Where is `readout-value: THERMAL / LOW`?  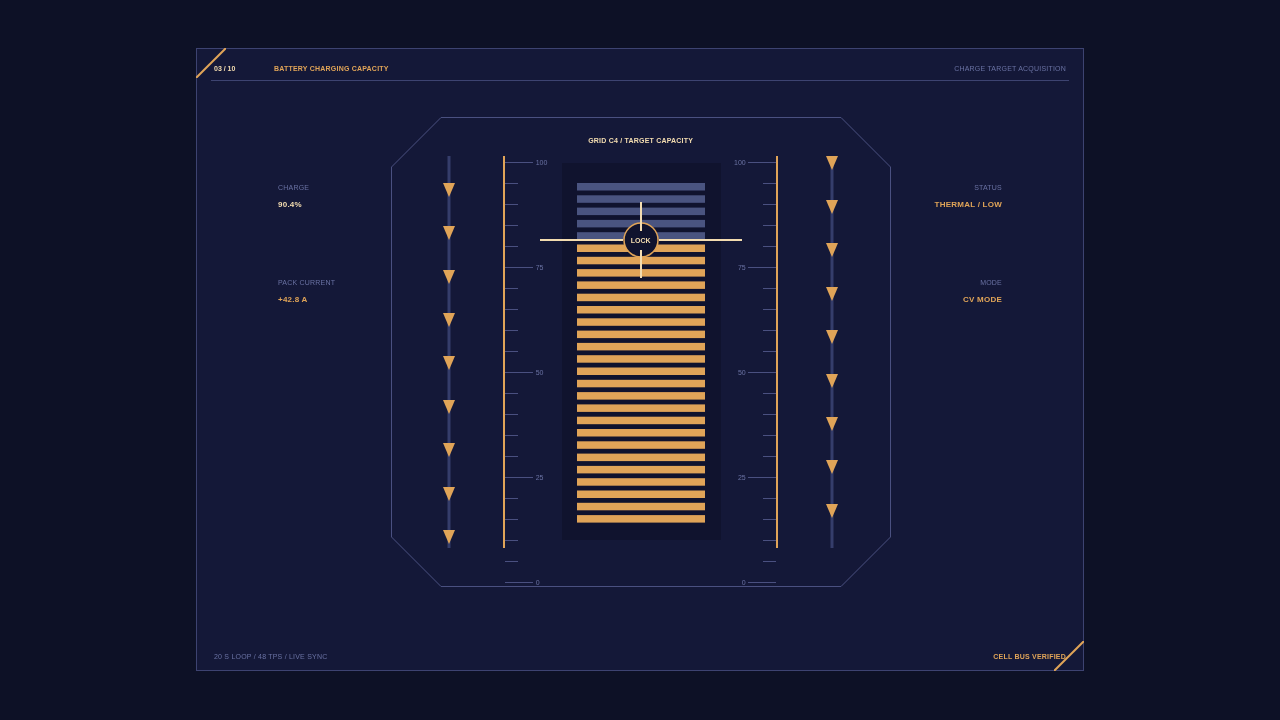
readout-value: THERMAL / LOW is located at coordinates (968, 205).